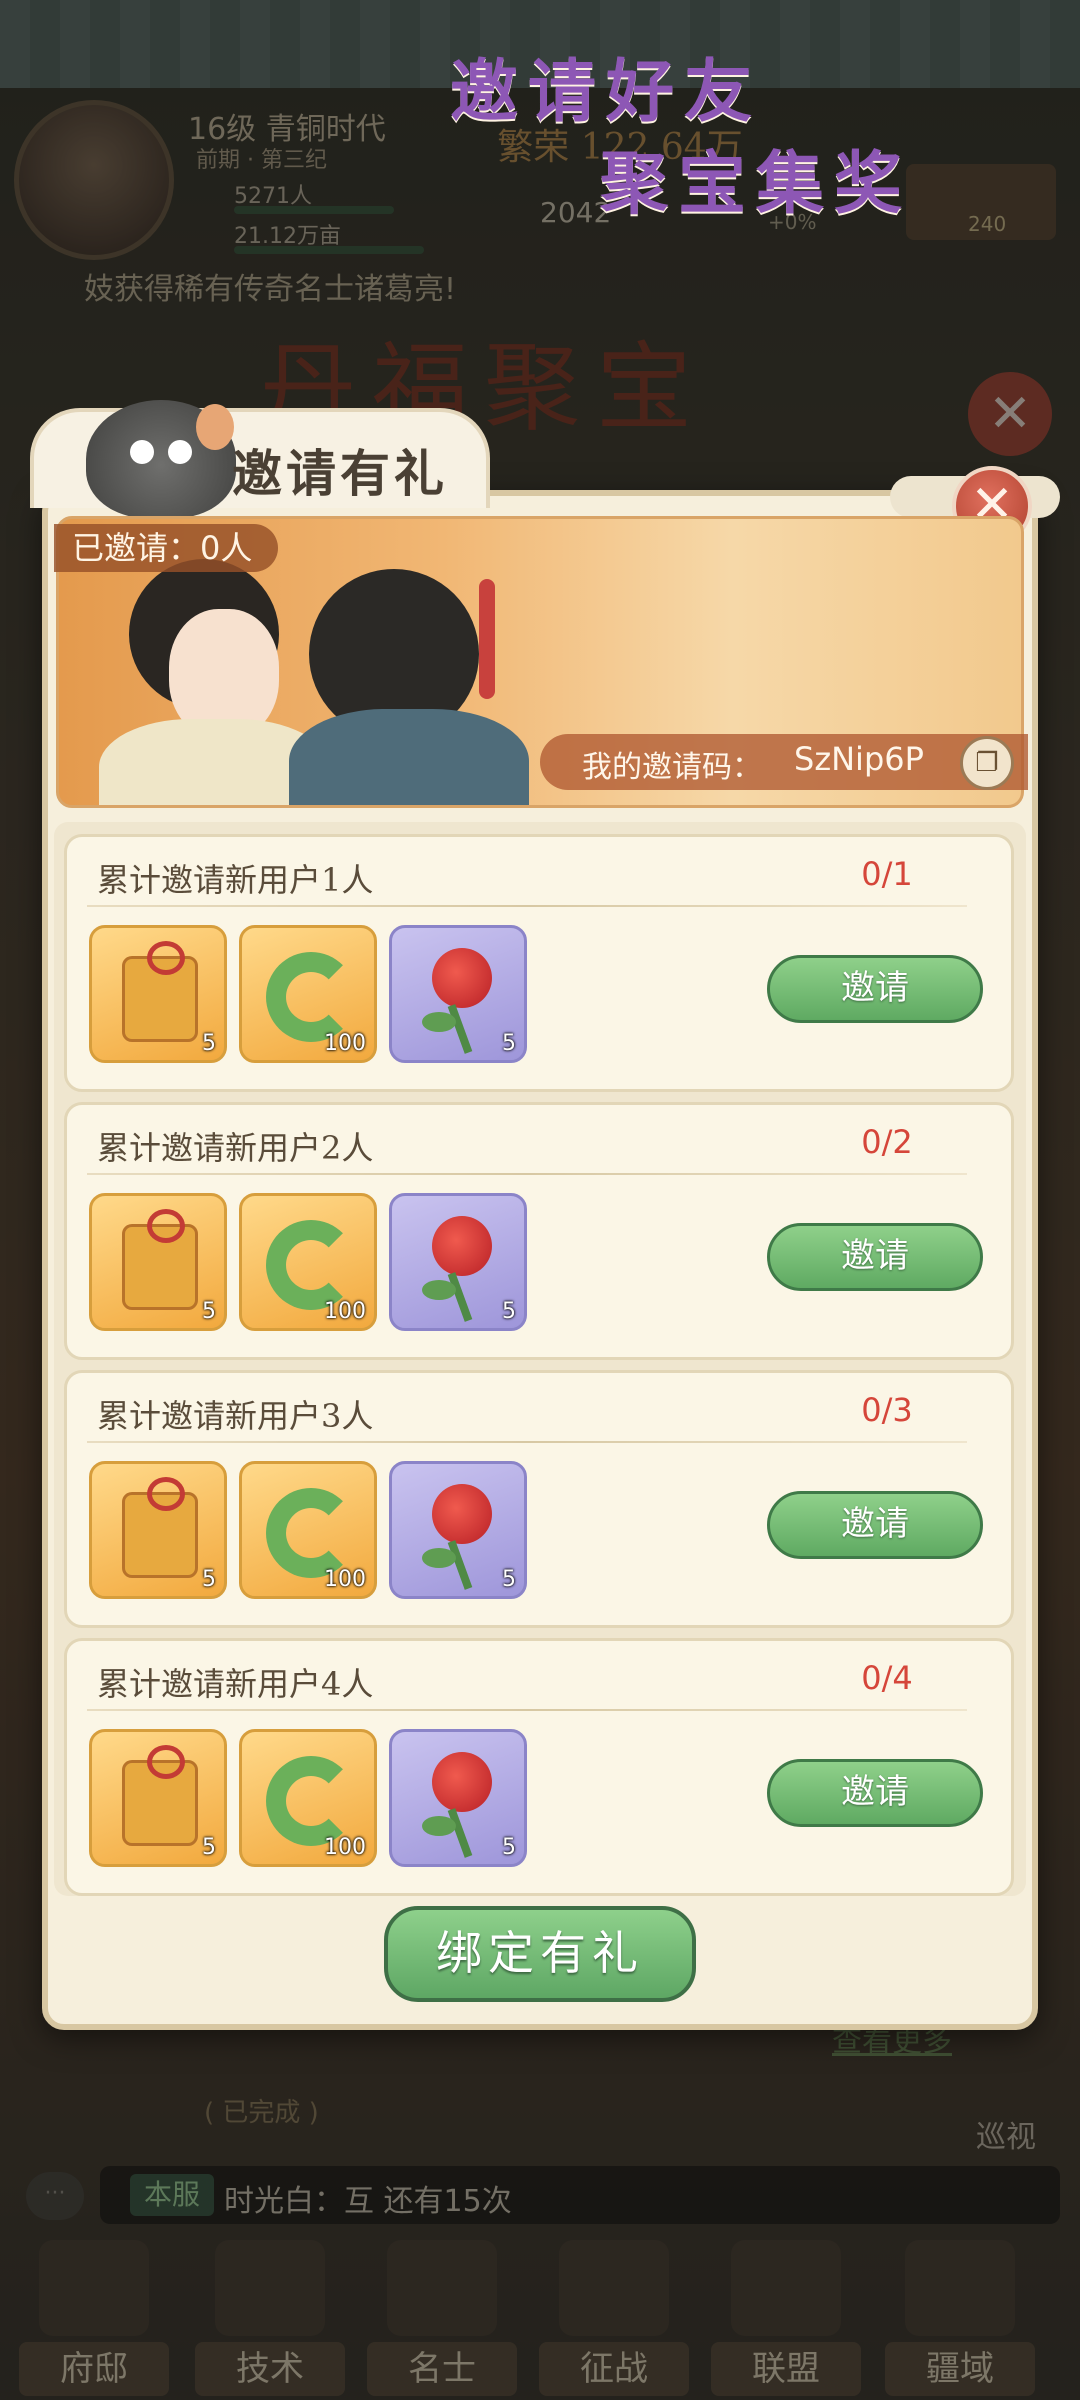  Describe the element at coordinates (166, 548) in the screenshot. I see `invited-count: 已邀请：0人` at that location.